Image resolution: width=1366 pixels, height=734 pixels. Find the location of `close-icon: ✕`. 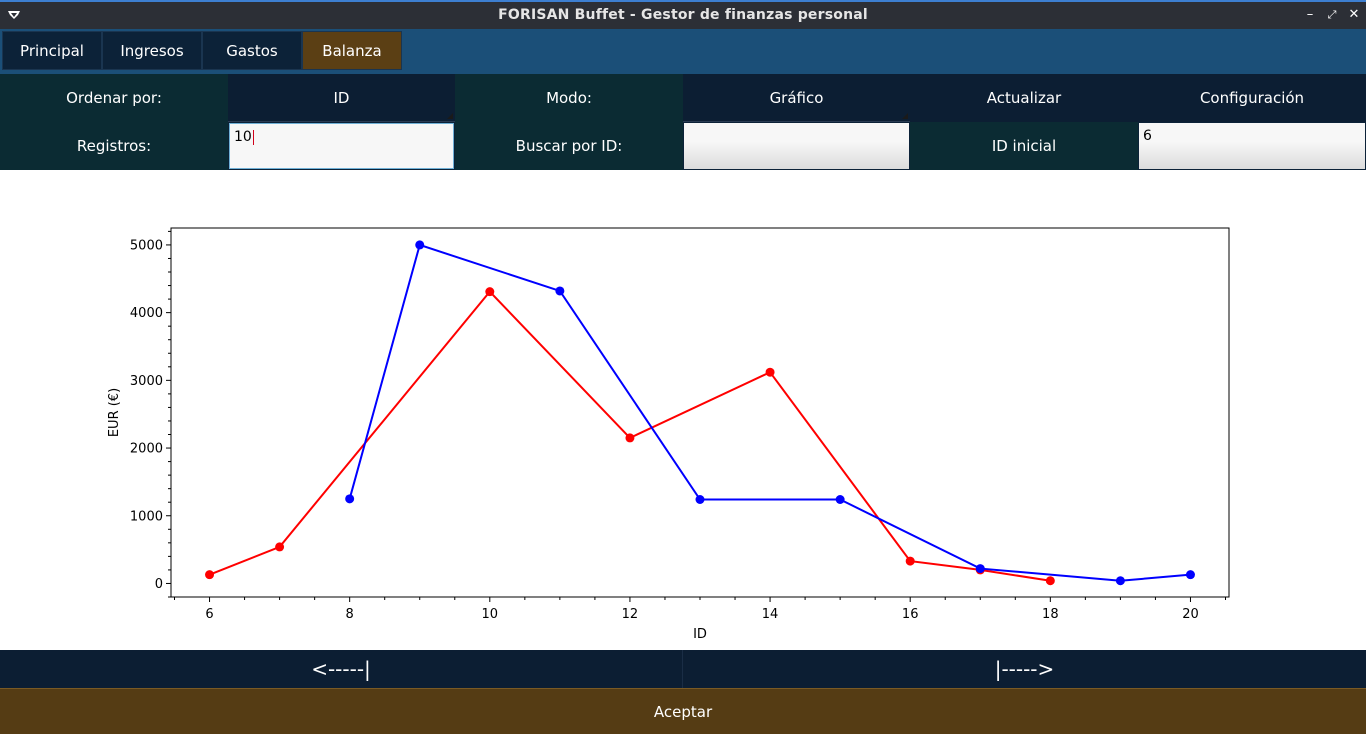

close-icon: ✕ is located at coordinates (1354, 15).